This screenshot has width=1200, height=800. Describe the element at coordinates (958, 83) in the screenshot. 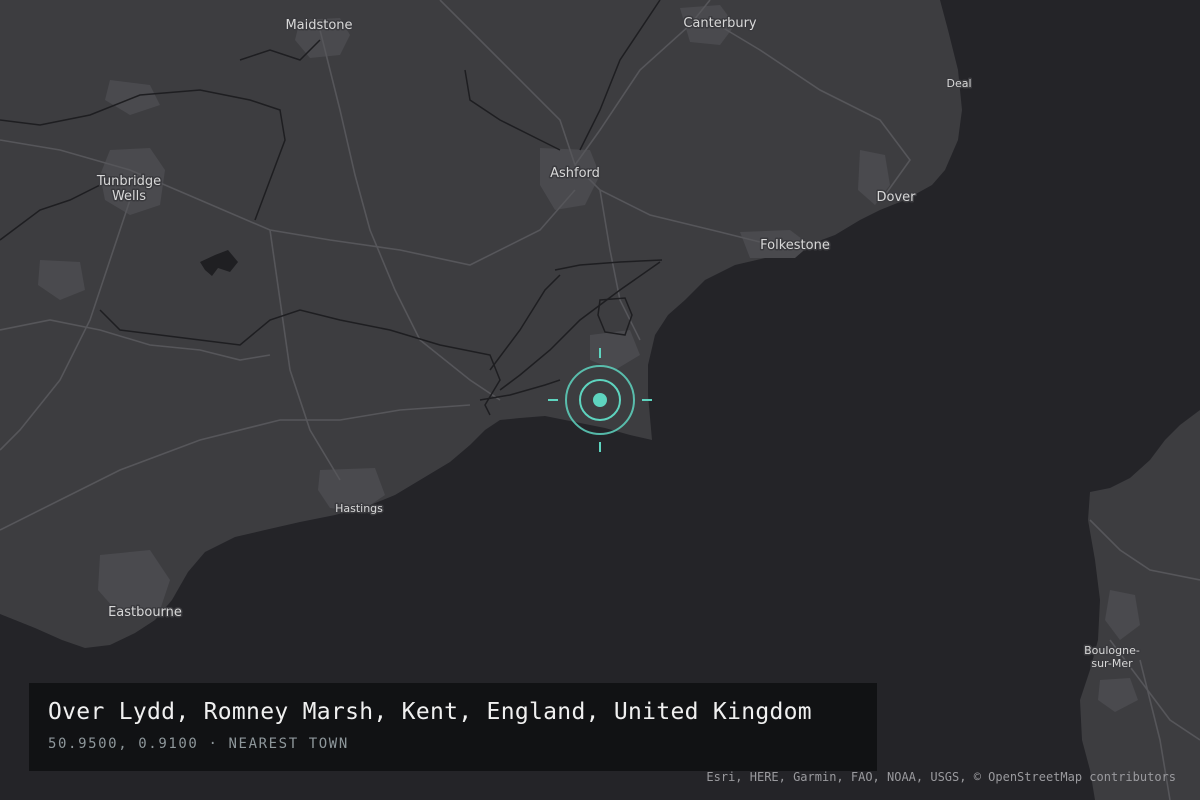

I see `label-deal: Deal` at that location.